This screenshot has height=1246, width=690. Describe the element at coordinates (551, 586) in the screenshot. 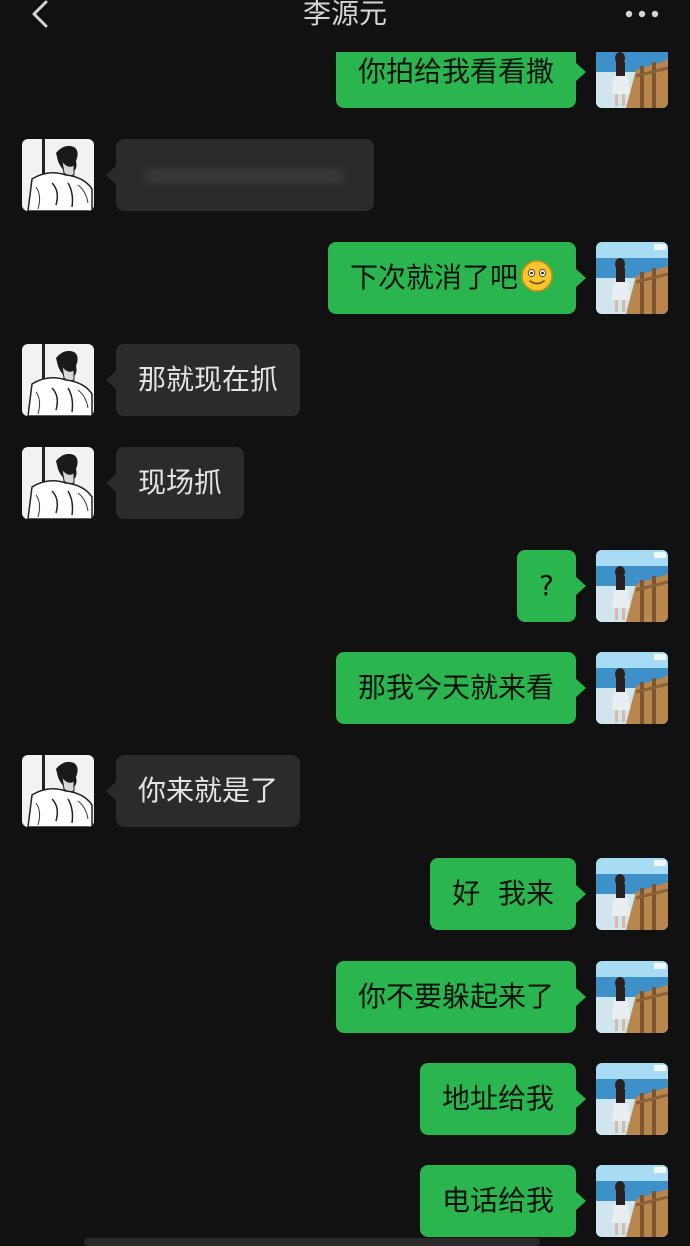

I see `message-bubble: ?` at that location.